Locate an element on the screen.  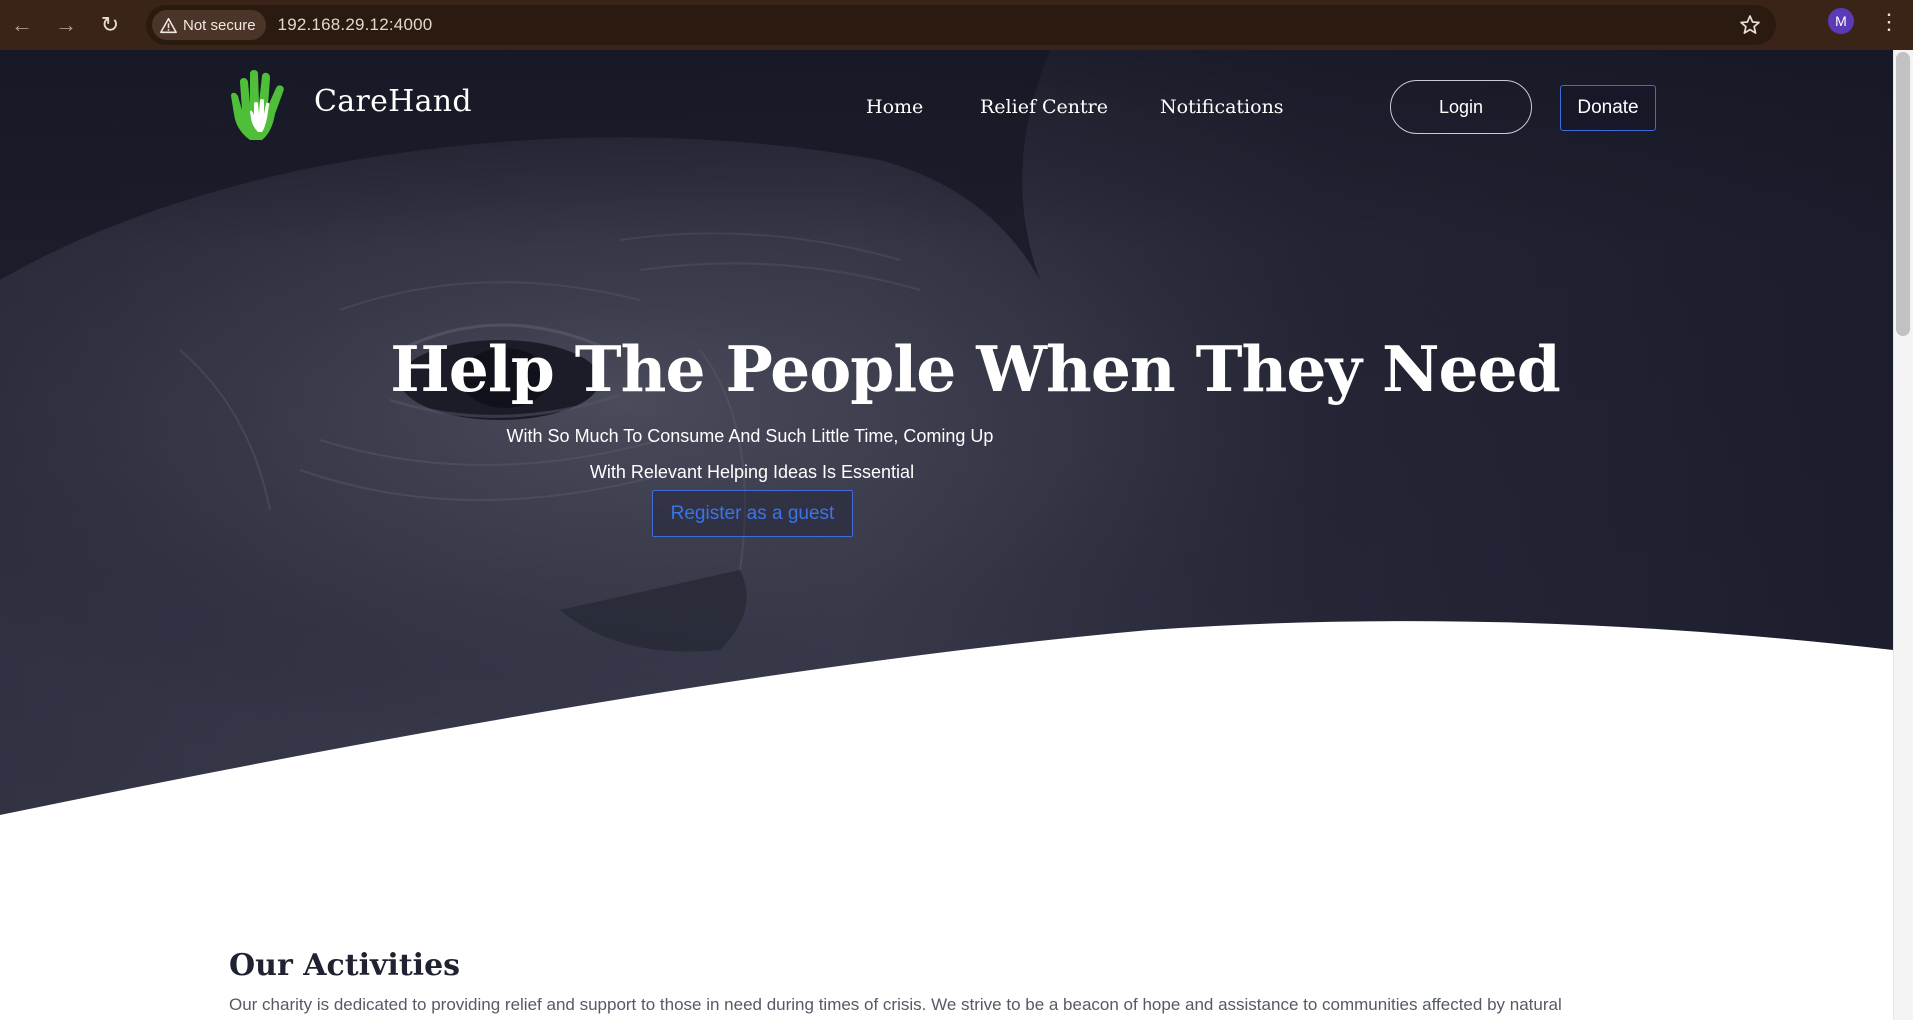
security-chip: Not secure is located at coordinates (209, 25).